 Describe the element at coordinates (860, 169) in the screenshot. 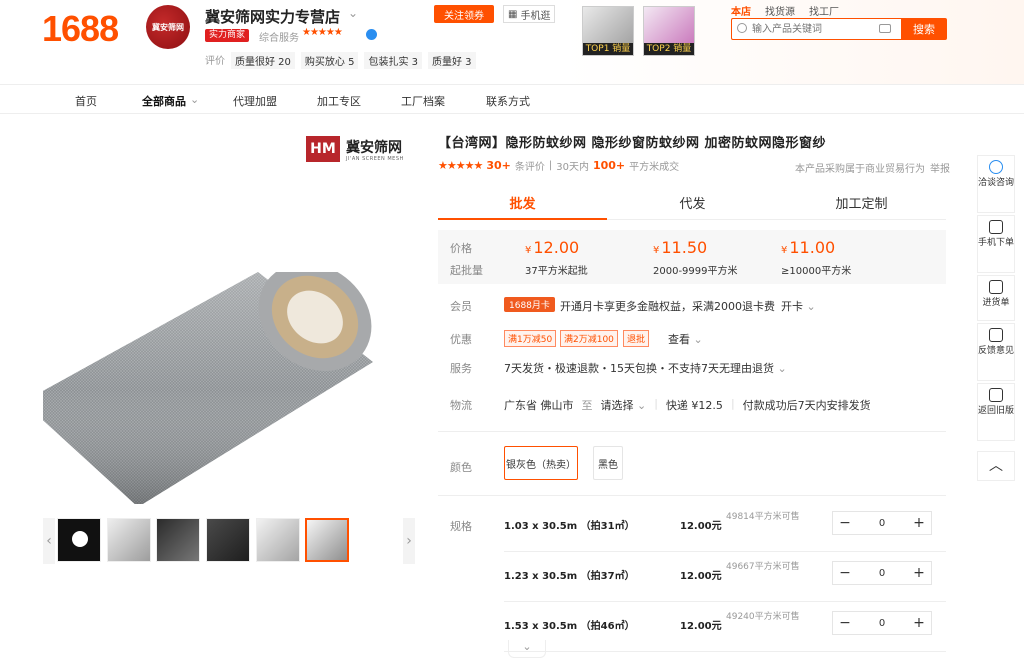

I see `business-note: 本产品采购属于商业贸易行为` at that location.